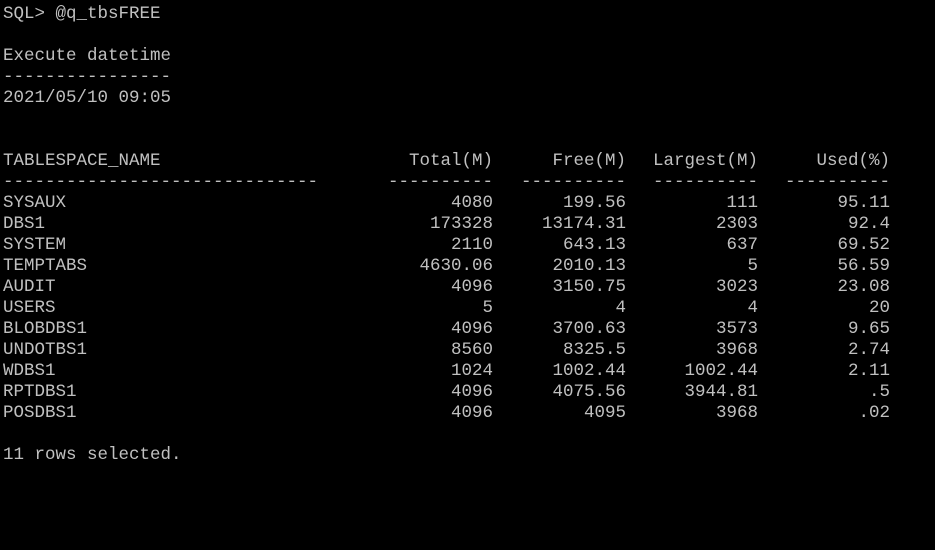  I want to click on cell-total: 1024, so click(471, 371).